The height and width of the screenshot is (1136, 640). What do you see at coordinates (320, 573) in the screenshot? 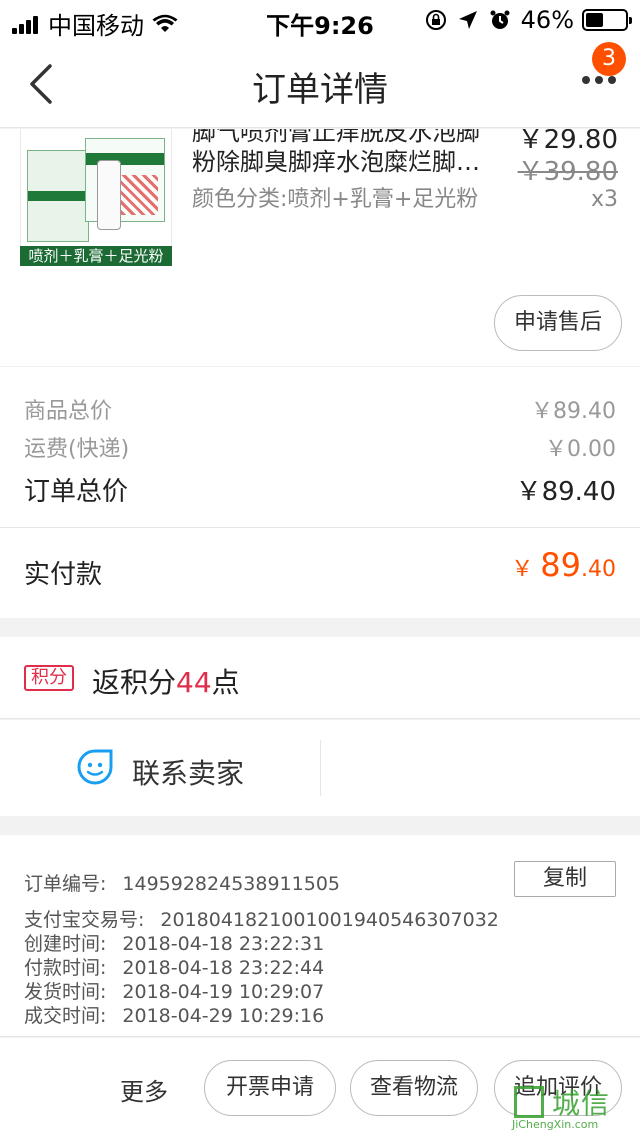
I see `paid-amount-row: 实付款 ￥ 89.40` at bounding box center [320, 573].